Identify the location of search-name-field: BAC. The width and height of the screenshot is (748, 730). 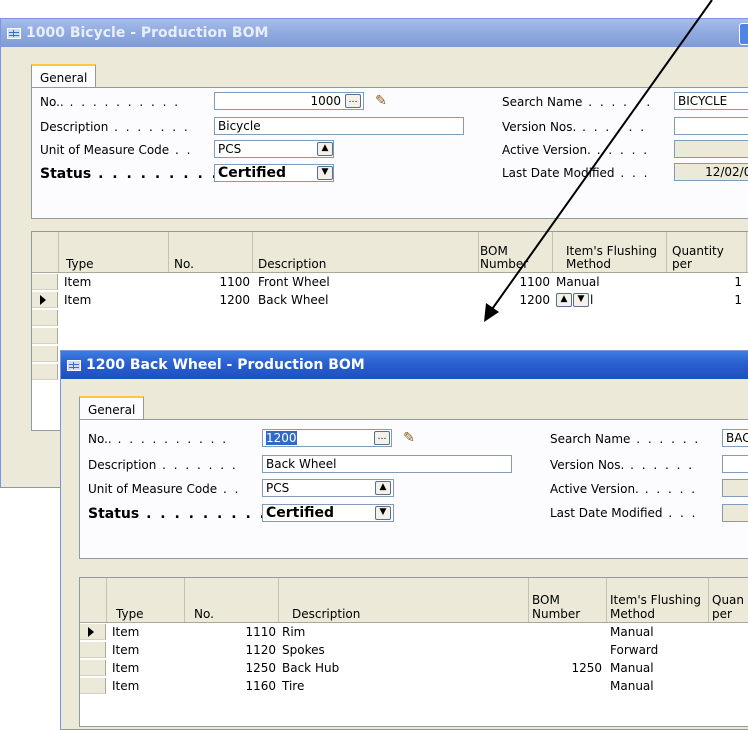
(735, 438).